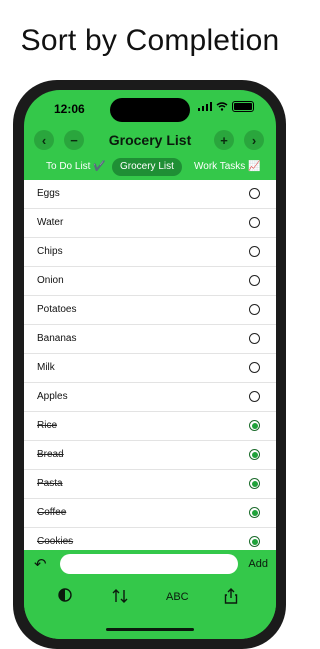  Describe the element at coordinates (52, 512) in the screenshot. I see `item-label: Coffee` at that location.